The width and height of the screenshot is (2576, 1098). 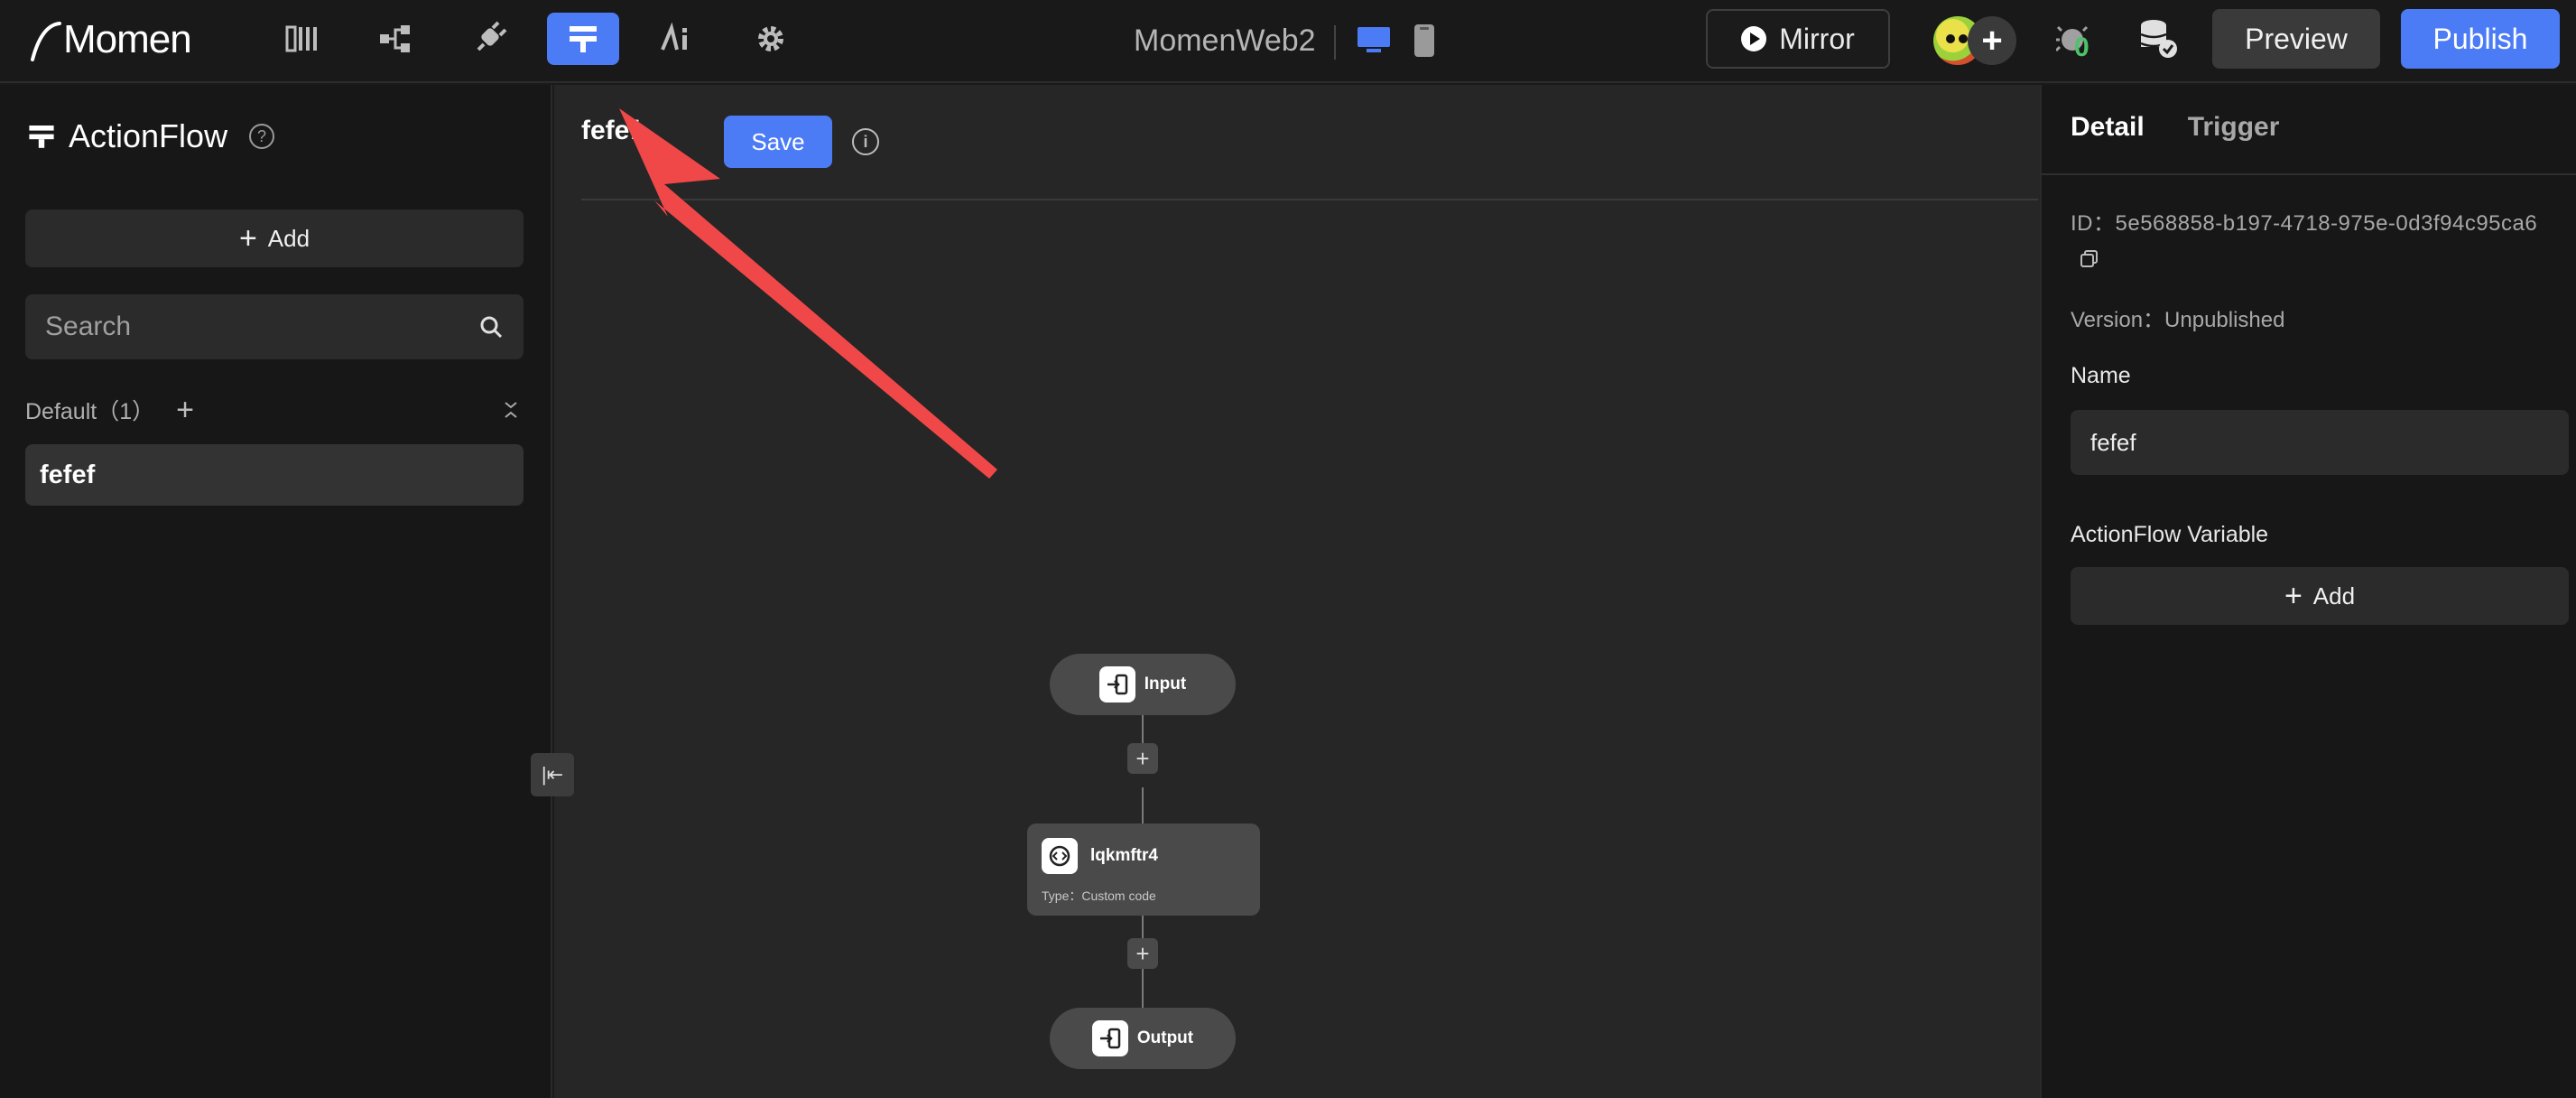 I want to click on search-box, so click(x=274, y=326).